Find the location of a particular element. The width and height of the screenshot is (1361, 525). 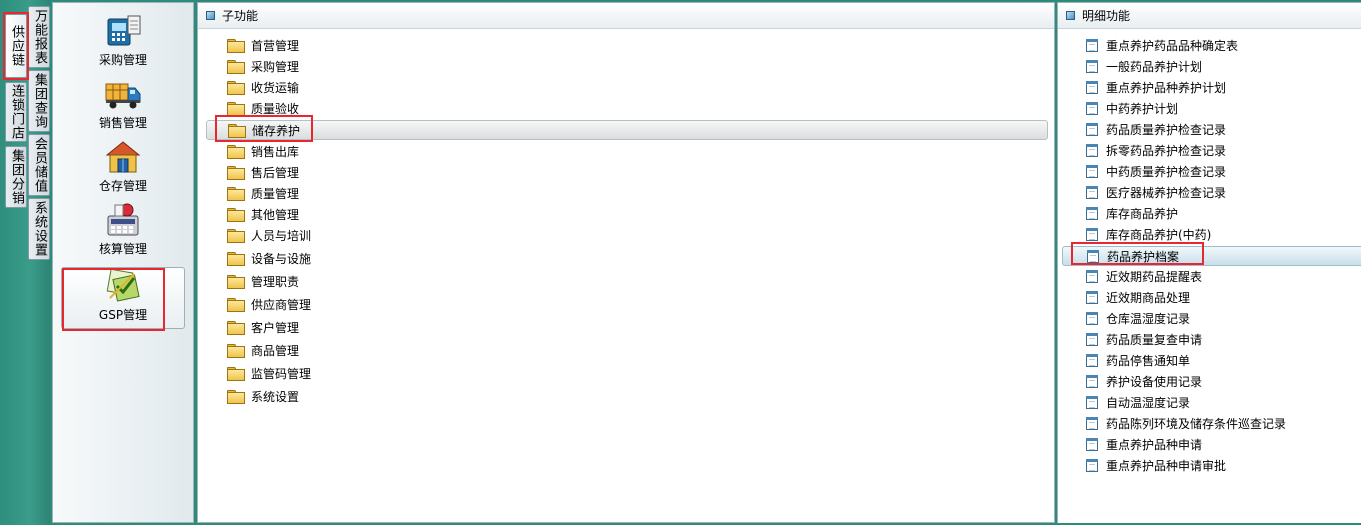

tab-label: 系统设置 is located at coordinates (39, 229).